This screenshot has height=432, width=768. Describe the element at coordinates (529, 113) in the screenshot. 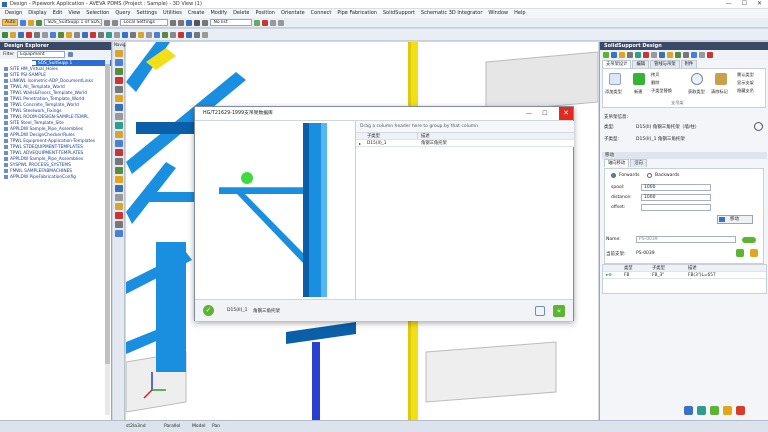

I see `dialog-minimize-button: —` at that location.